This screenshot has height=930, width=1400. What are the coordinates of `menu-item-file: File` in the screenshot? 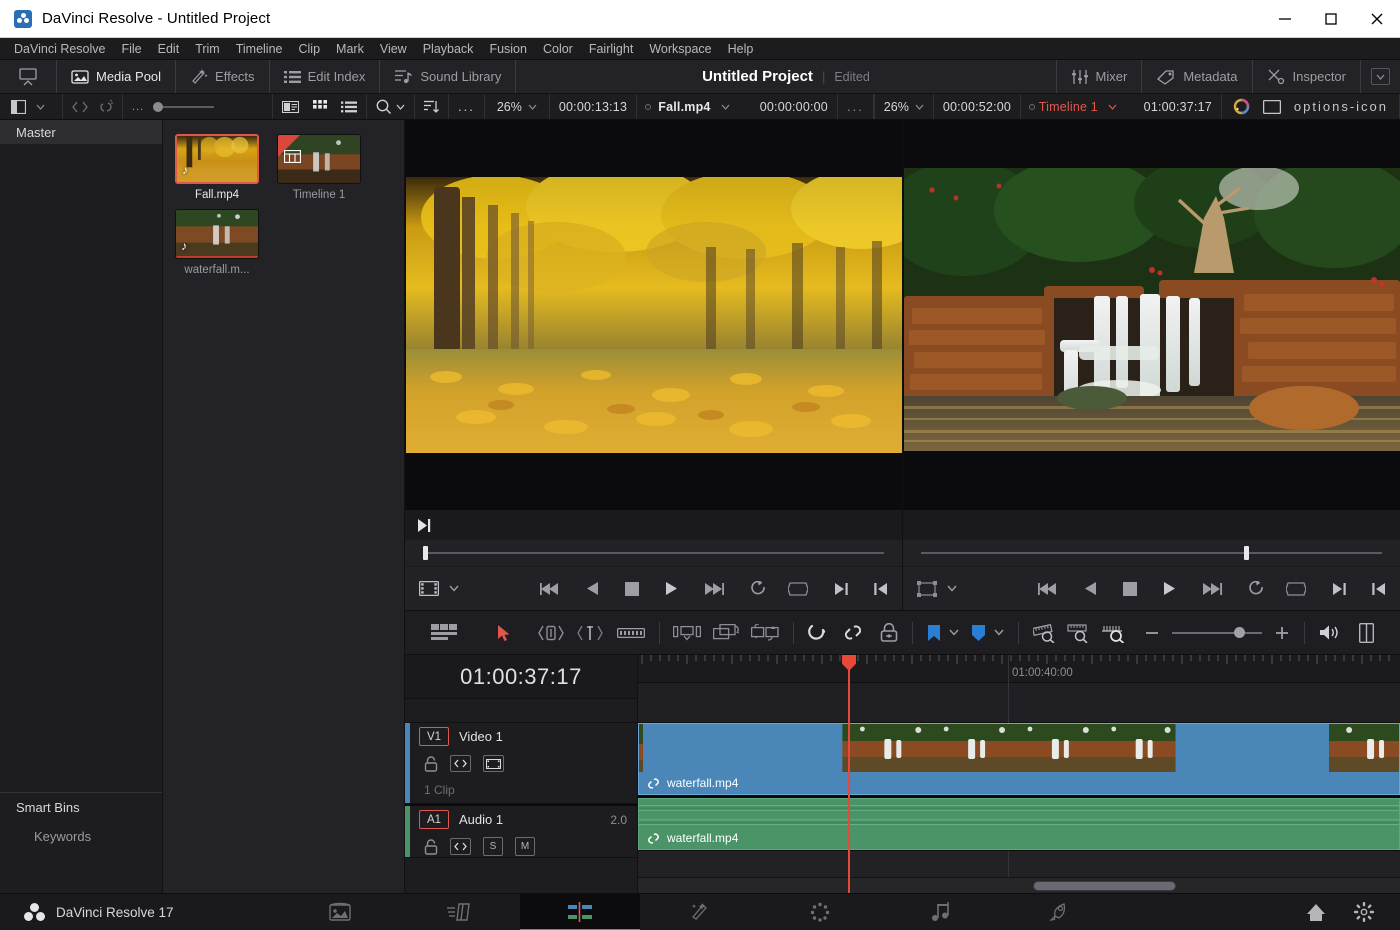 It's located at (131, 49).